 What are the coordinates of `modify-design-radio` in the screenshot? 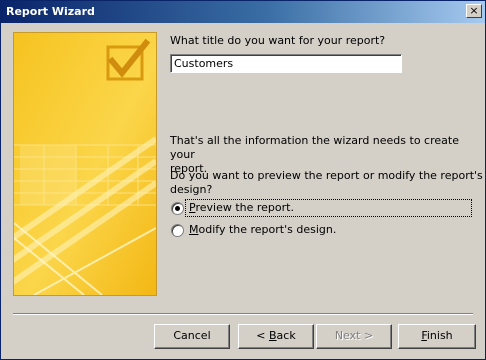 It's located at (177, 230).